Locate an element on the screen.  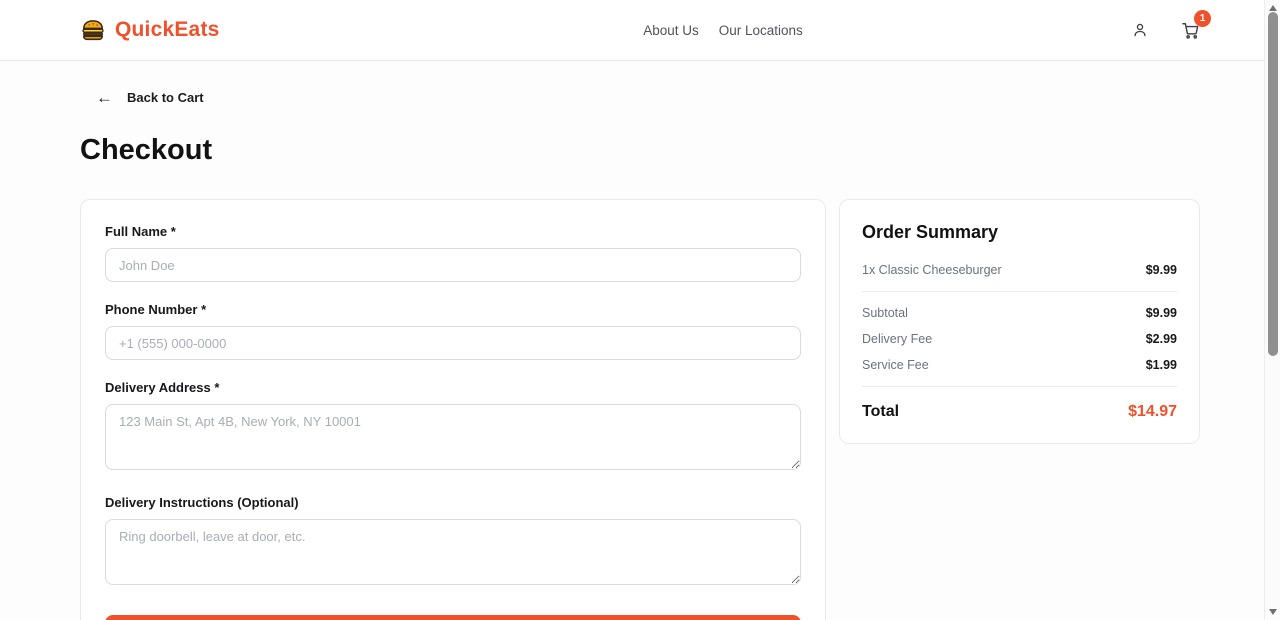
account-button is located at coordinates (1140, 30).